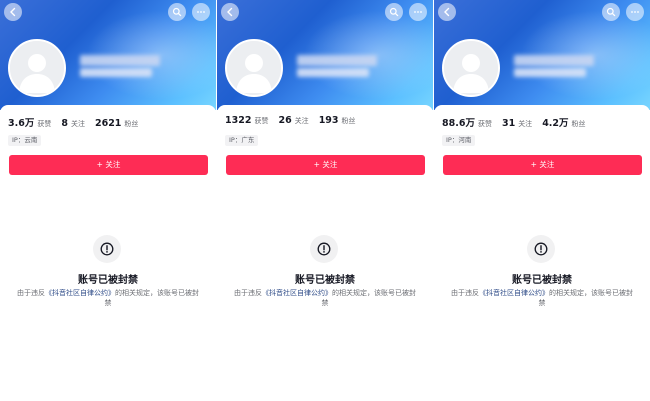 The image size is (650, 401). I want to click on profile-stats: 1322 获赞 26 关注 193 粉丝, so click(295, 120).